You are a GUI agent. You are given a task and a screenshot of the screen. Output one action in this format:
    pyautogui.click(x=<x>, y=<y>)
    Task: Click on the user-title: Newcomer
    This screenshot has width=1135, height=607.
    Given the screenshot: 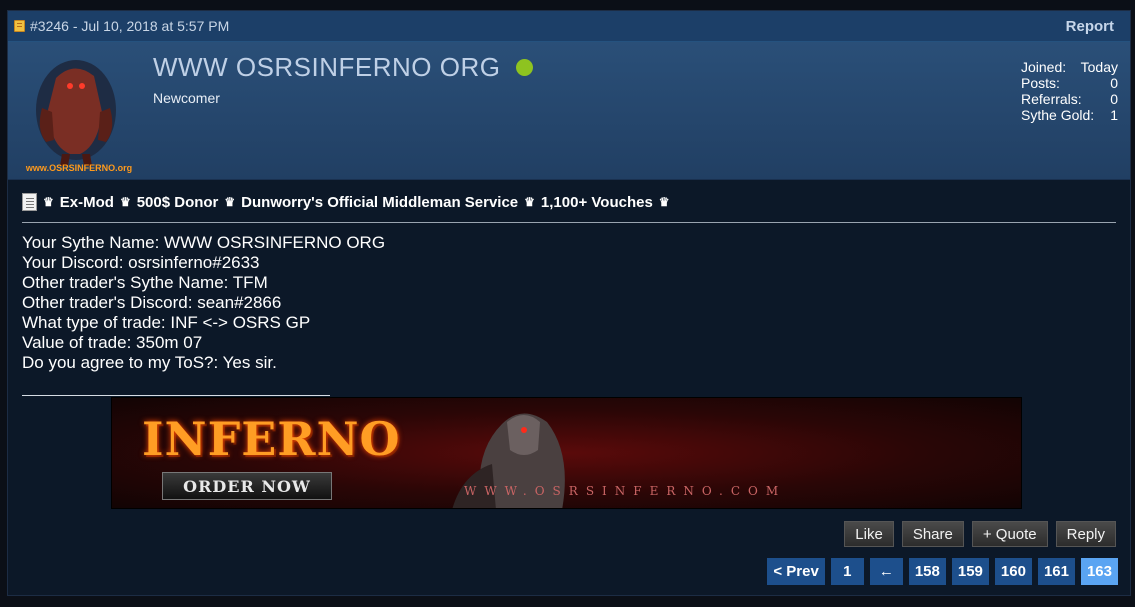 What is the action you would take?
    pyautogui.click(x=186, y=98)
    